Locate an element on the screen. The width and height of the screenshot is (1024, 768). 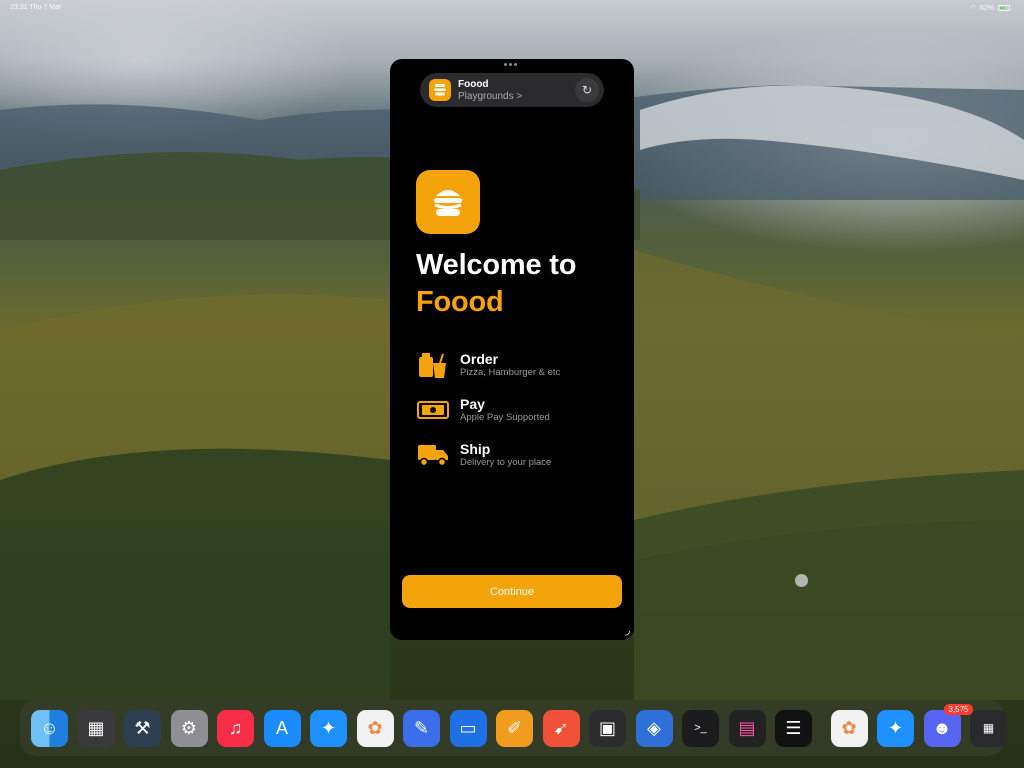
resize-handle-icon: ◞ is located at coordinates (627, 630).